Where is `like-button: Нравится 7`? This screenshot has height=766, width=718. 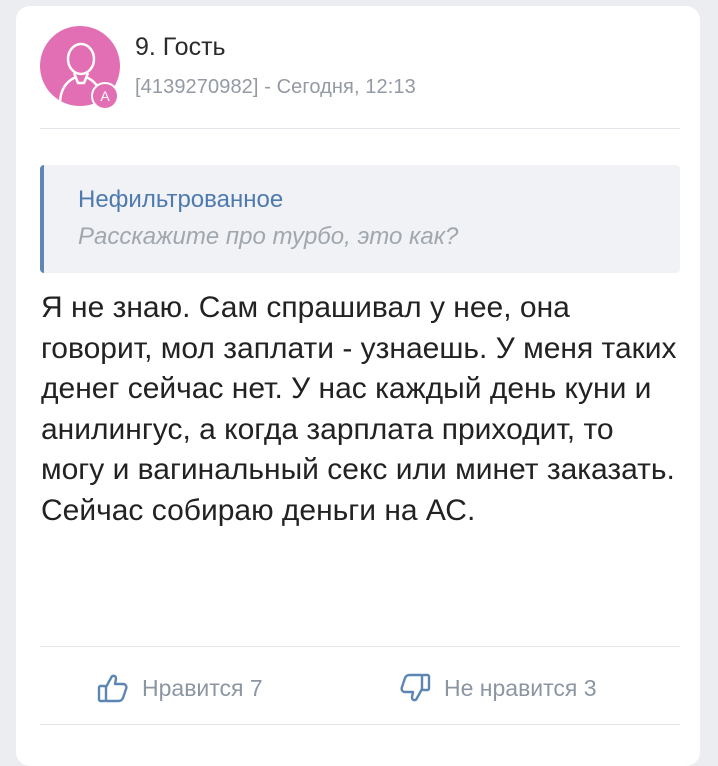 like-button: Нравится 7 is located at coordinates (179, 688).